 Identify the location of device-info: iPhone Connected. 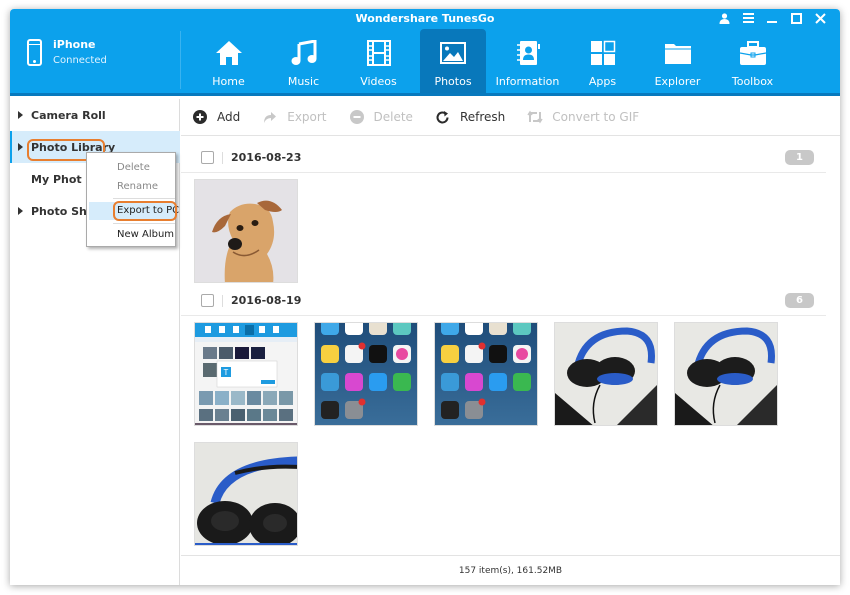
(67, 52).